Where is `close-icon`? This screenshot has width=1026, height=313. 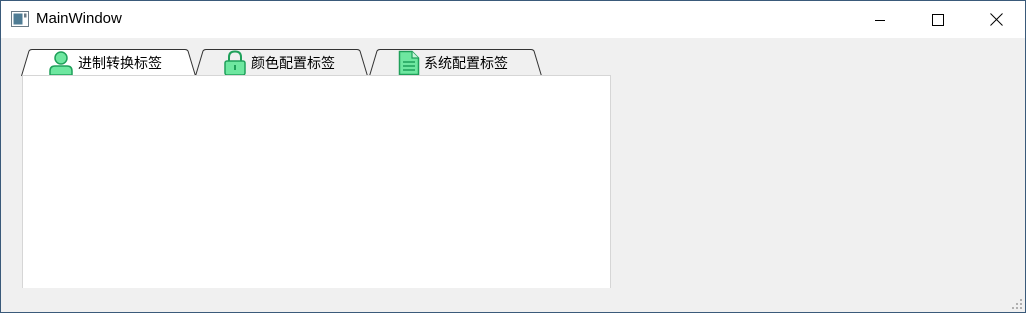 close-icon is located at coordinates (996, 19).